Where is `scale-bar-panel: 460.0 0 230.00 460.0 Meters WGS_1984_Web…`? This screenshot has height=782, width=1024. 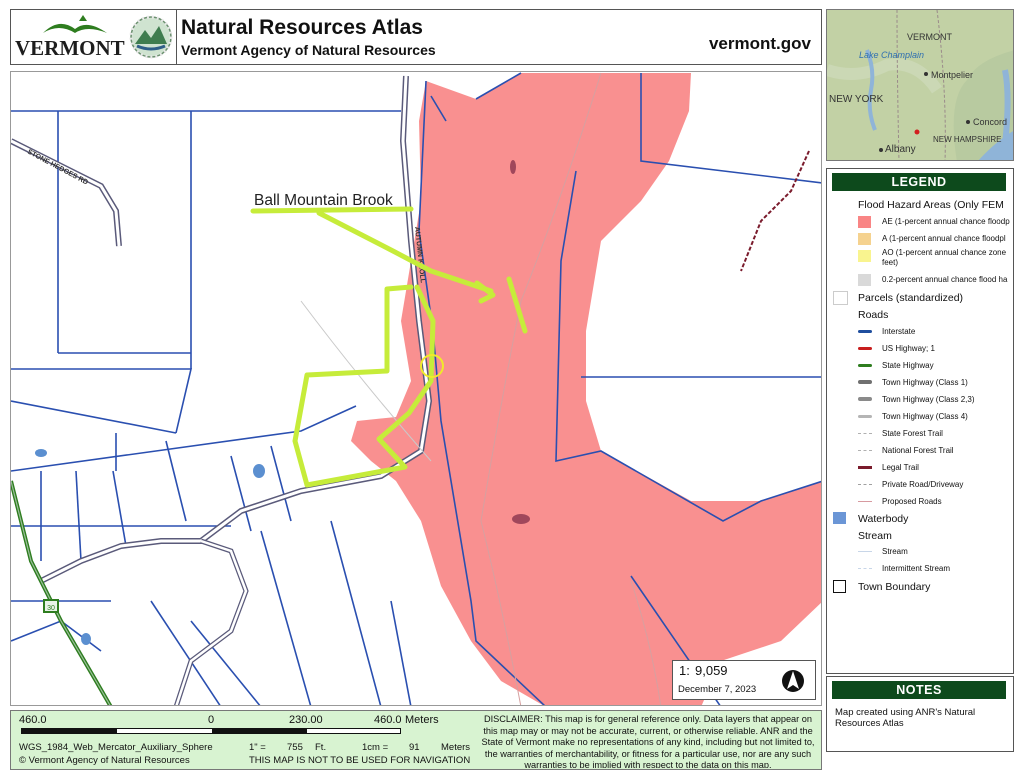 scale-bar-panel: 460.0 0 230.00 460.0 Meters WGS_1984_Web… is located at coordinates (416, 740).